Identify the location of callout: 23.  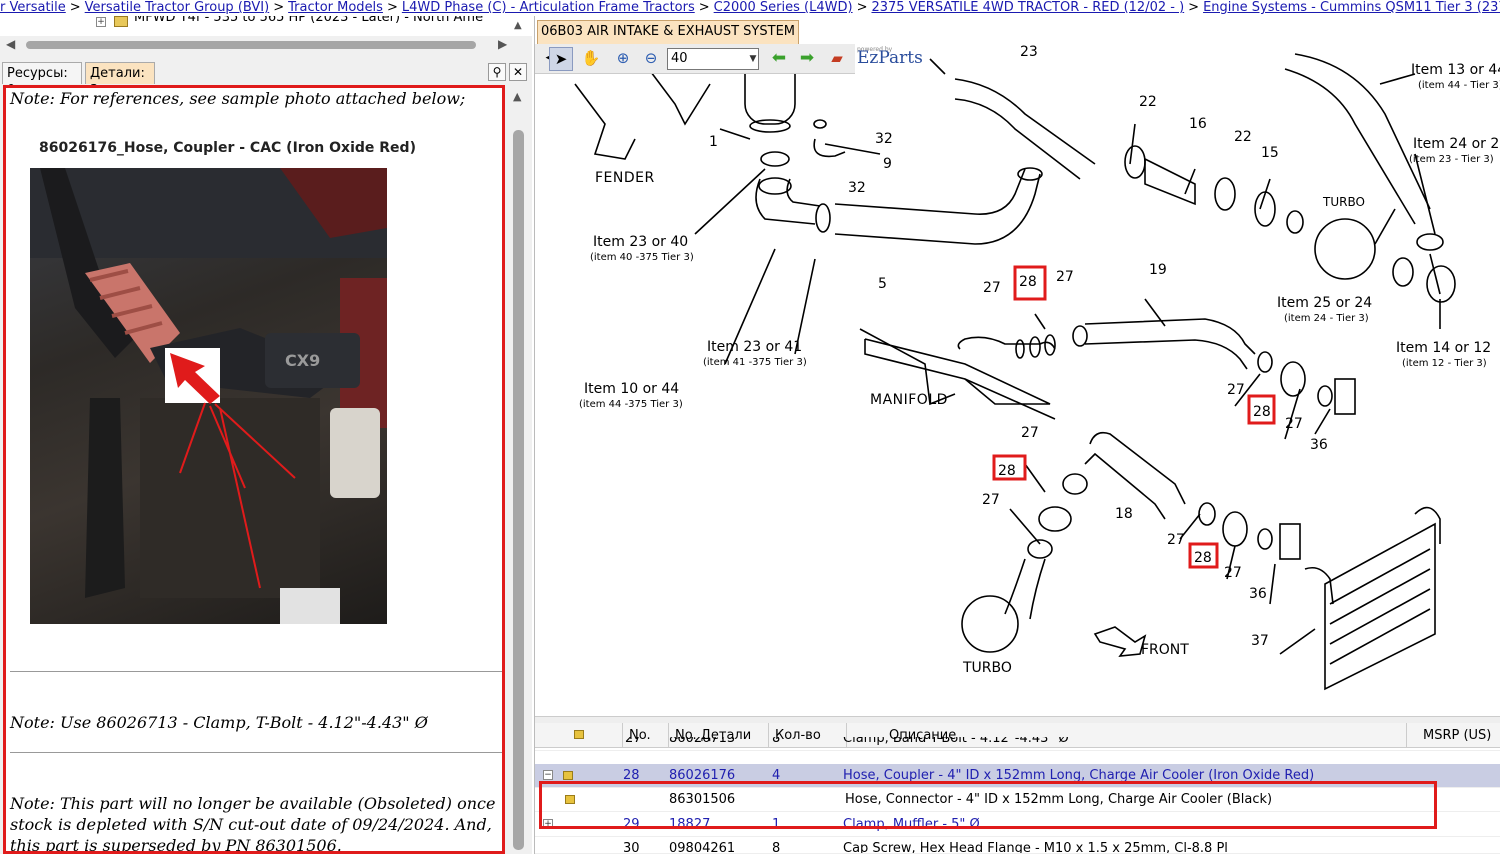
(1029, 52).